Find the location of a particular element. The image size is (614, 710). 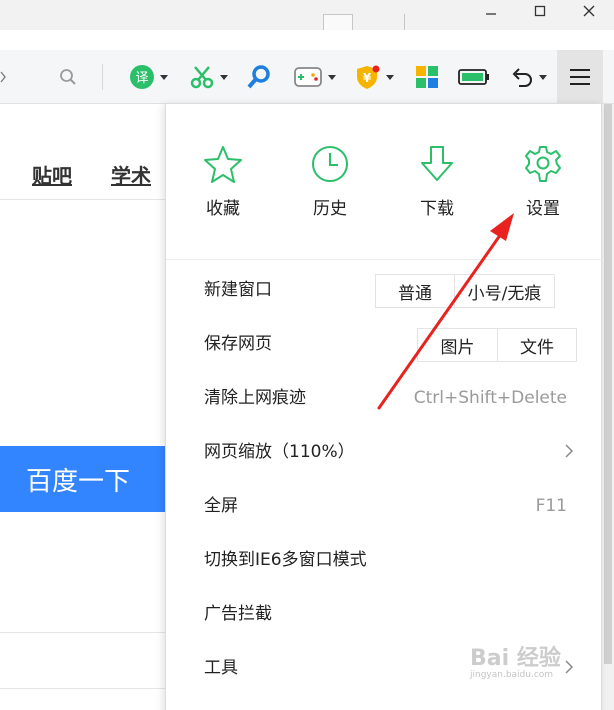

minimize-icon is located at coordinates (491, 14).